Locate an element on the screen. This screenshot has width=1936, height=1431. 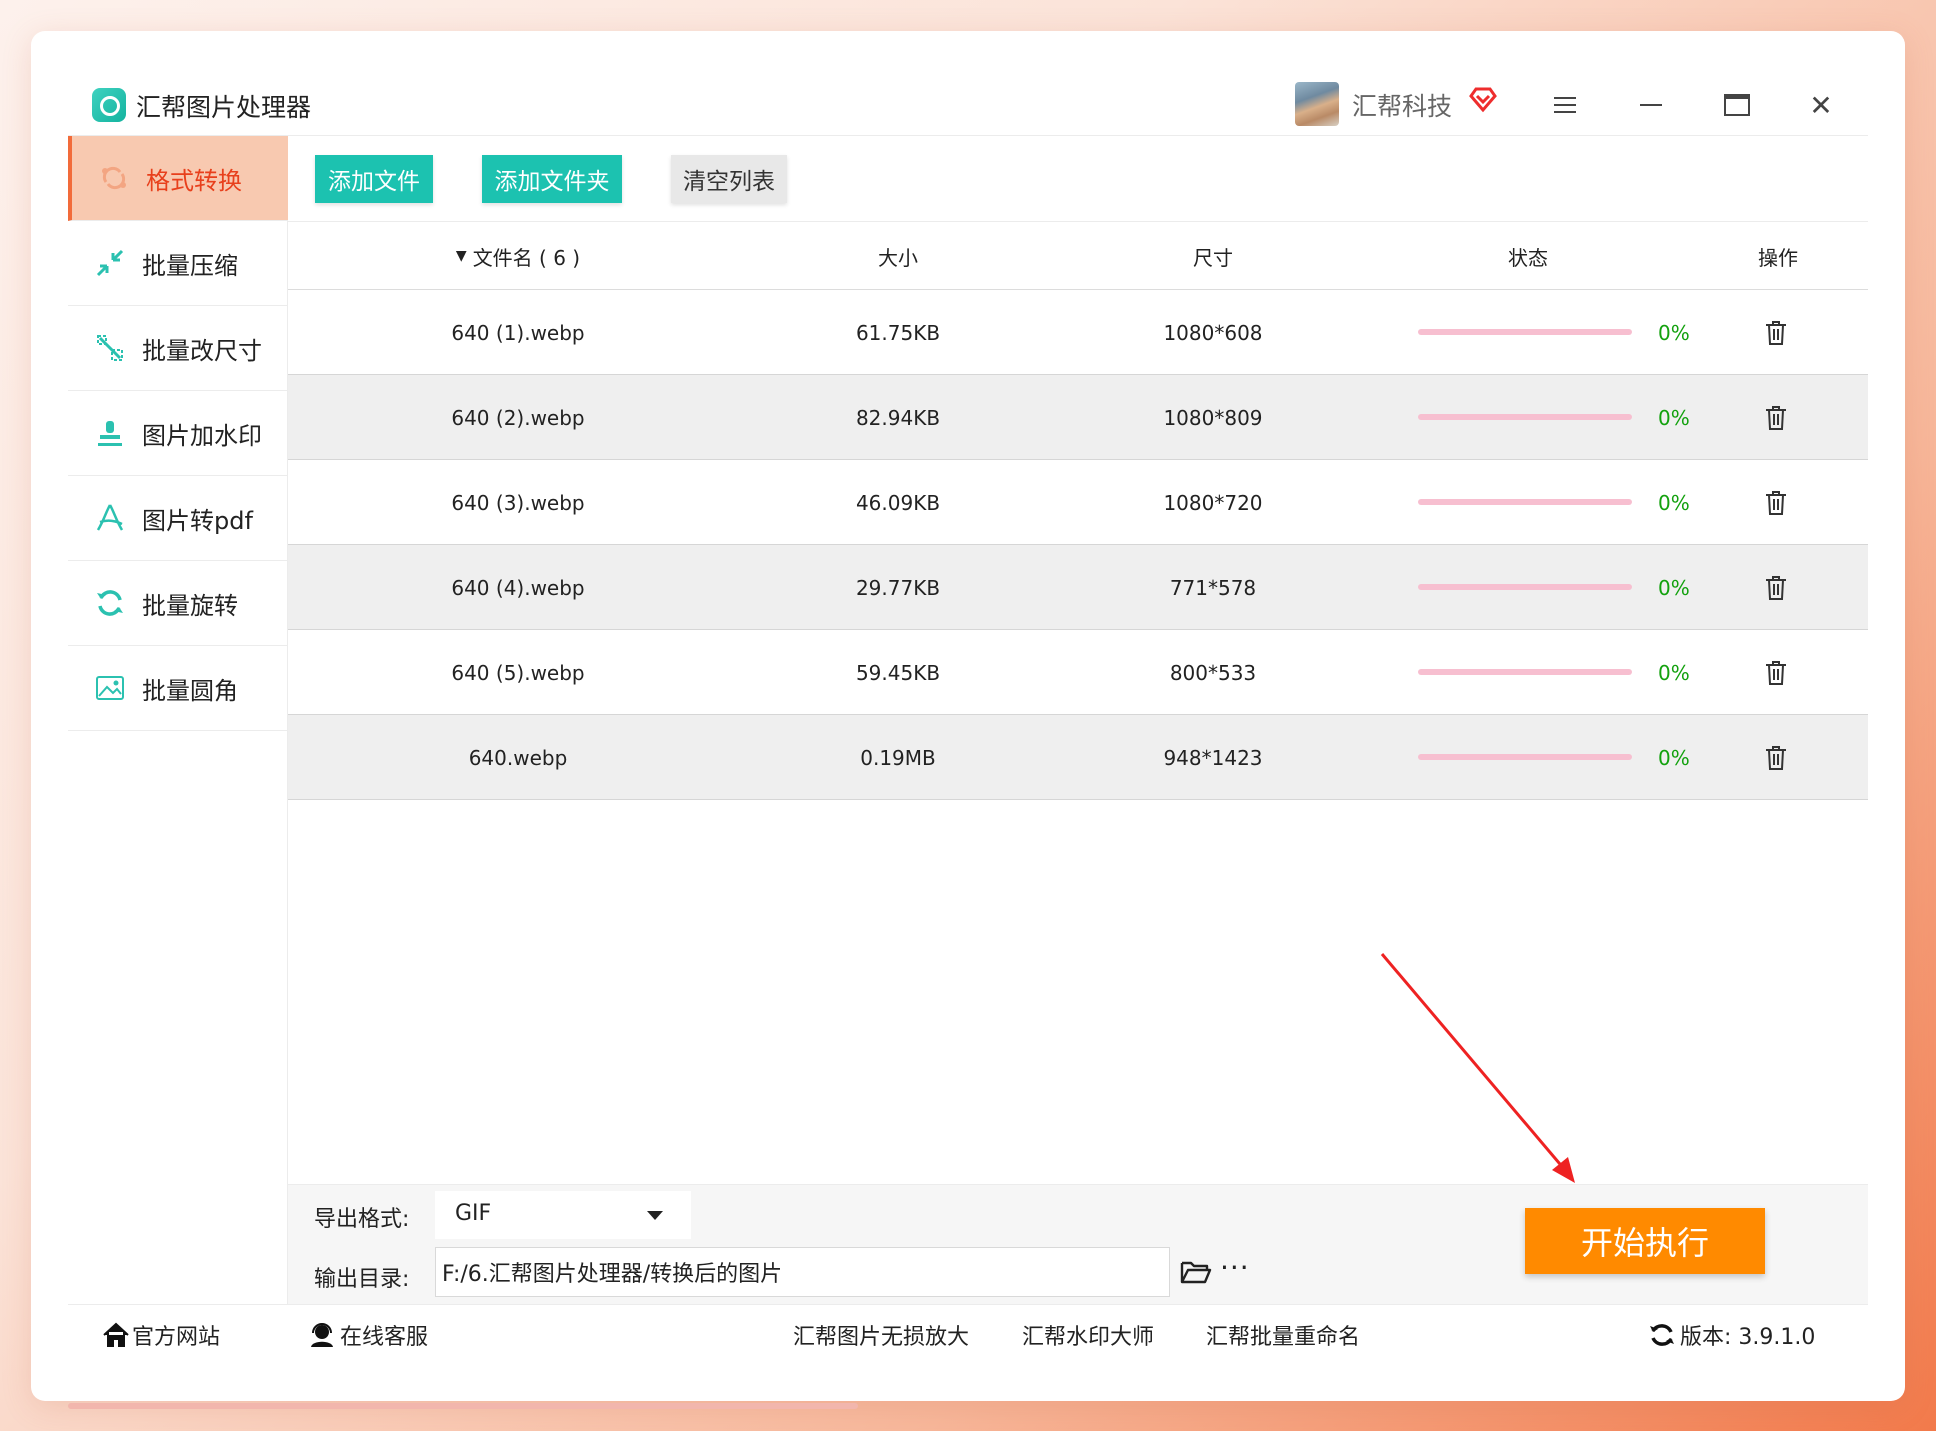
table-row: 640.webp 0.19MB 948*1423 0% is located at coordinates (1078, 757).